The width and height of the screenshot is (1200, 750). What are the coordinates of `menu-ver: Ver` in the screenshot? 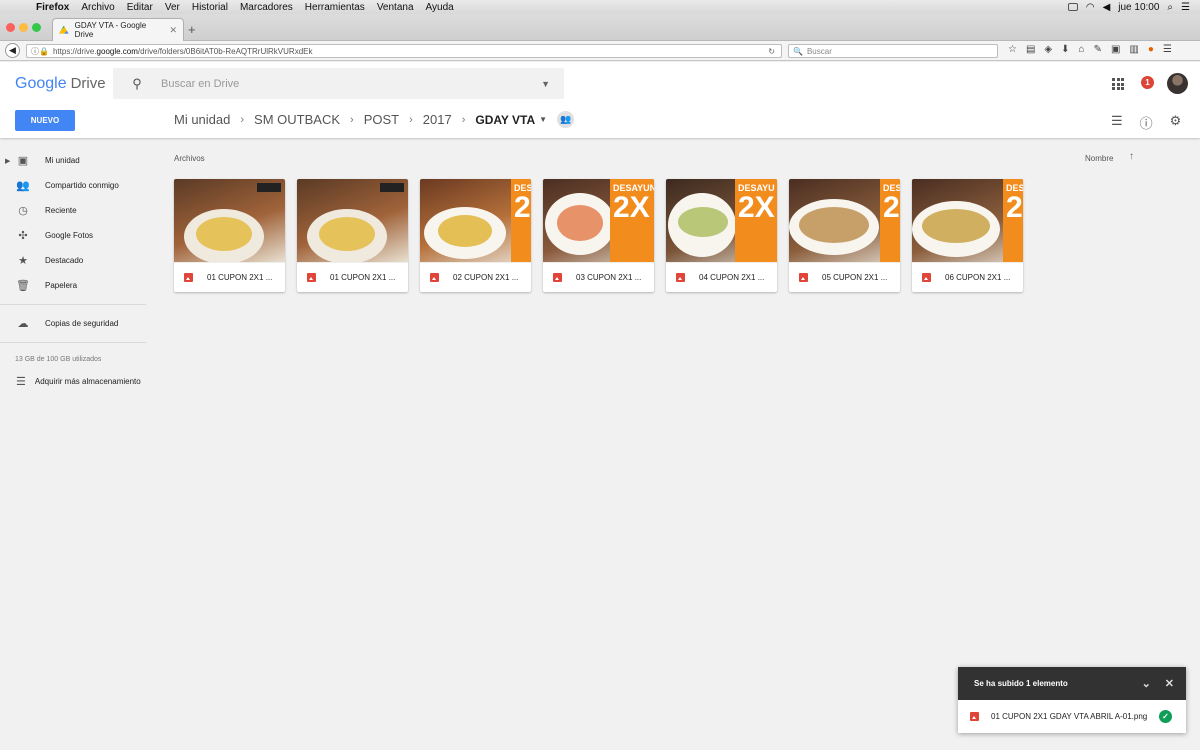 It's located at (172, 7).